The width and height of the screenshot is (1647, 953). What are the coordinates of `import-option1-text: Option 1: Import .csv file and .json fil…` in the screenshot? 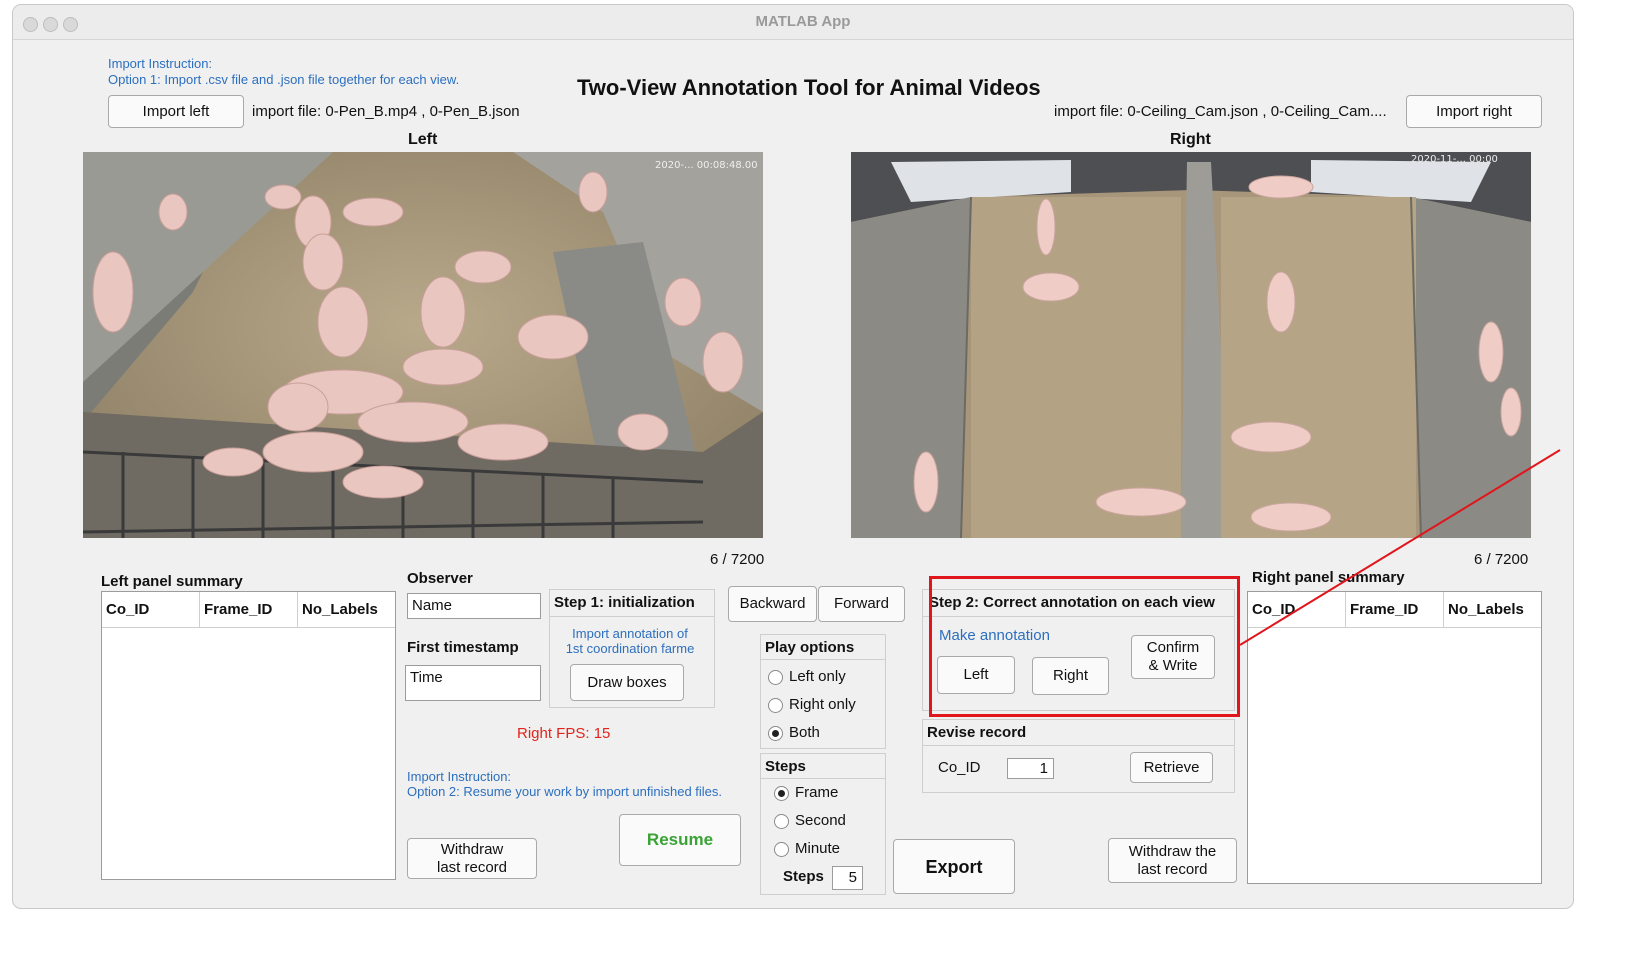 It's located at (284, 79).